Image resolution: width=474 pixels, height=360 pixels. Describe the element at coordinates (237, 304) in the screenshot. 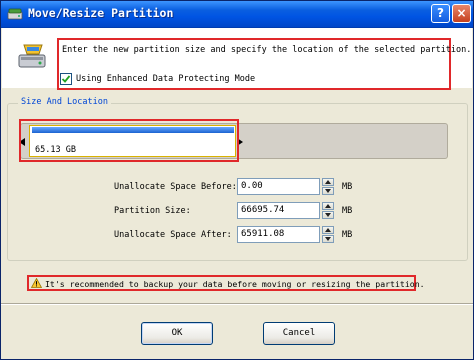

I see `footer-separator` at that location.